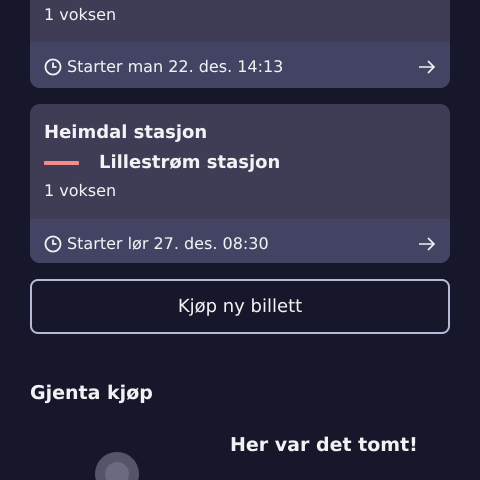  Describe the element at coordinates (189, 163) in the screenshot. I see `destination-station: Lillestrøm stasjon` at that location.